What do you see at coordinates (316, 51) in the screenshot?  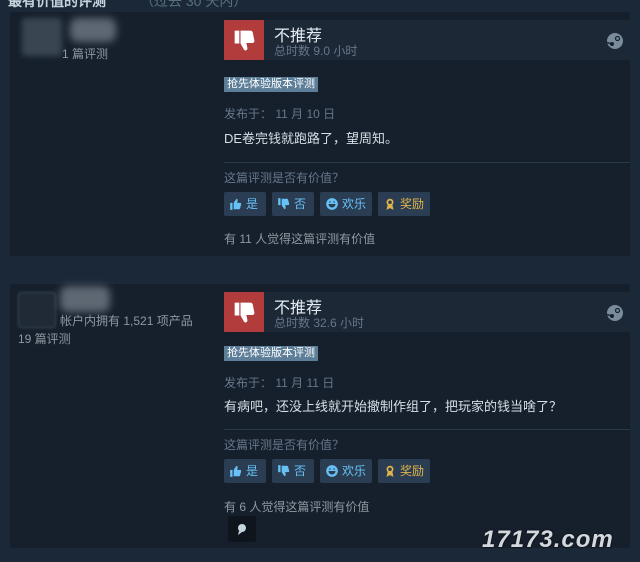 I see `playtime-hours: 总时数 9.0 小时` at bounding box center [316, 51].